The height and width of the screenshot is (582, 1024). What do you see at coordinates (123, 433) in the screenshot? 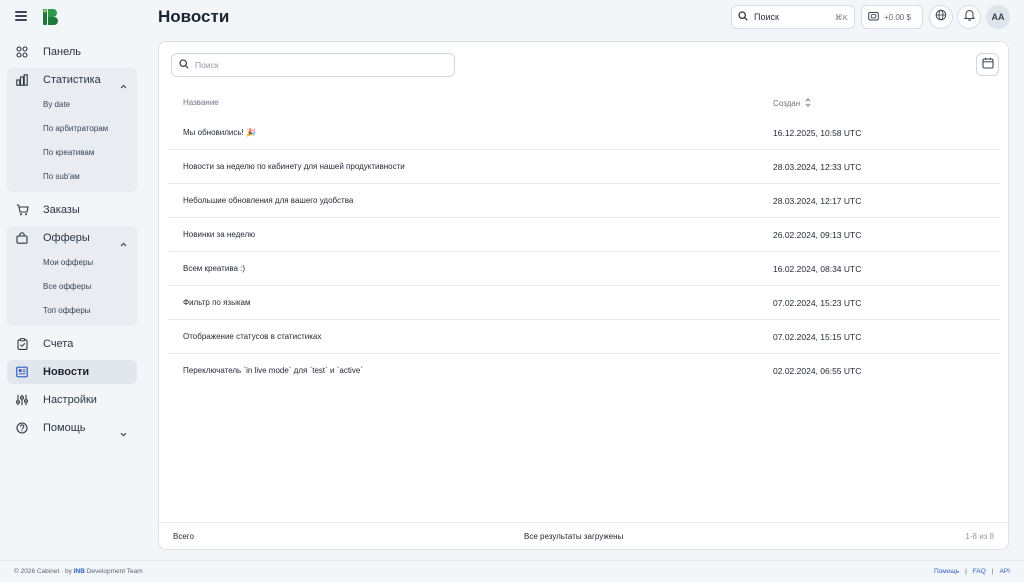
I see `chevron-down-icon` at bounding box center [123, 433].